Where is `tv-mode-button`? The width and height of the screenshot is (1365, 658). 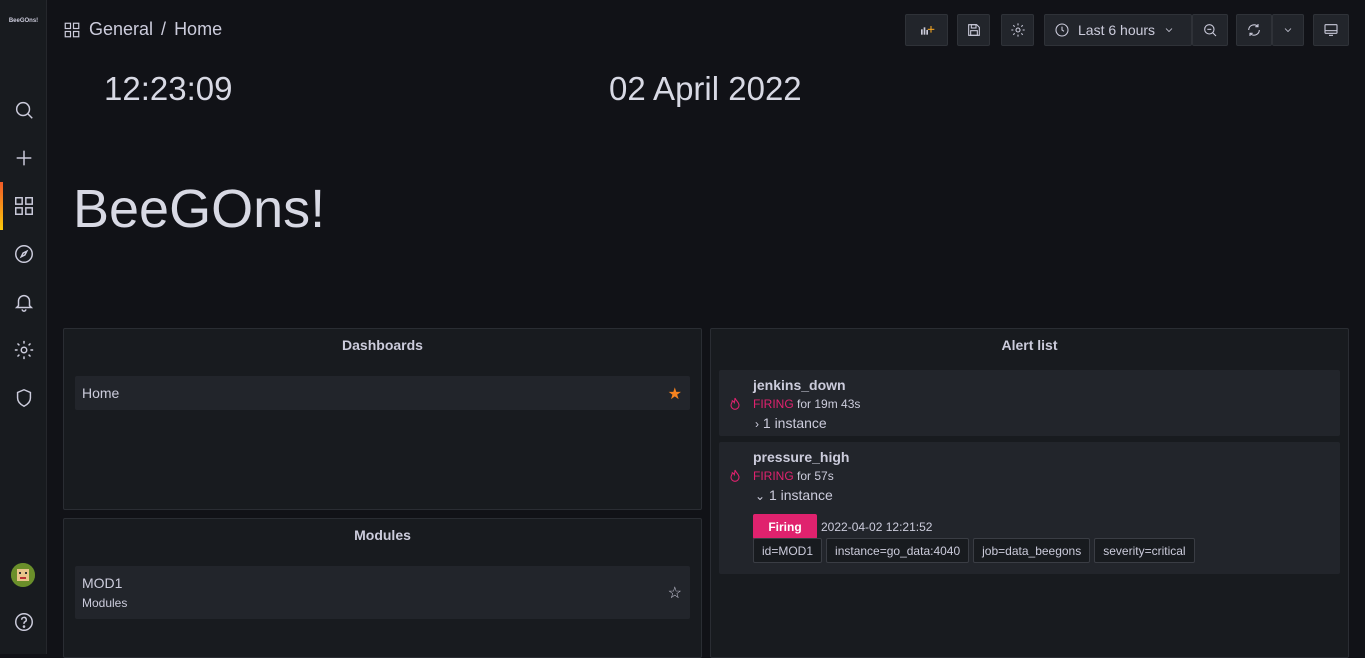 tv-mode-button is located at coordinates (1331, 30).